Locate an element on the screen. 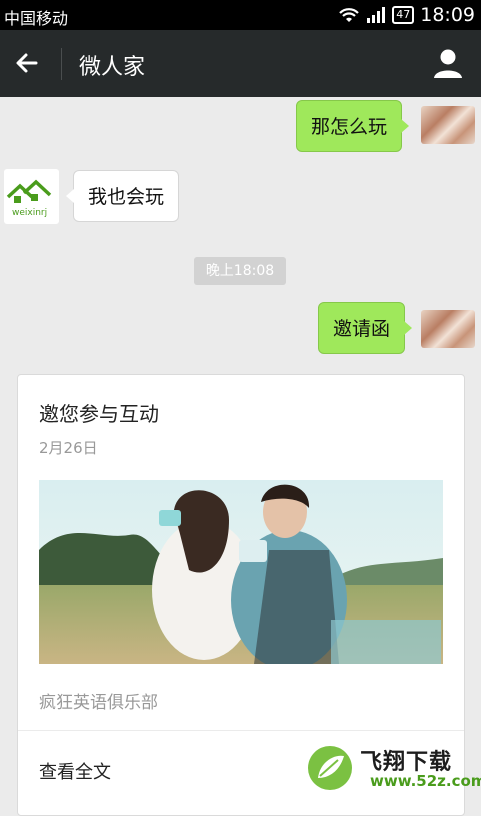 The height and width of the screenshot is (816, 481). profile-button is located at coordinates (448, 63).